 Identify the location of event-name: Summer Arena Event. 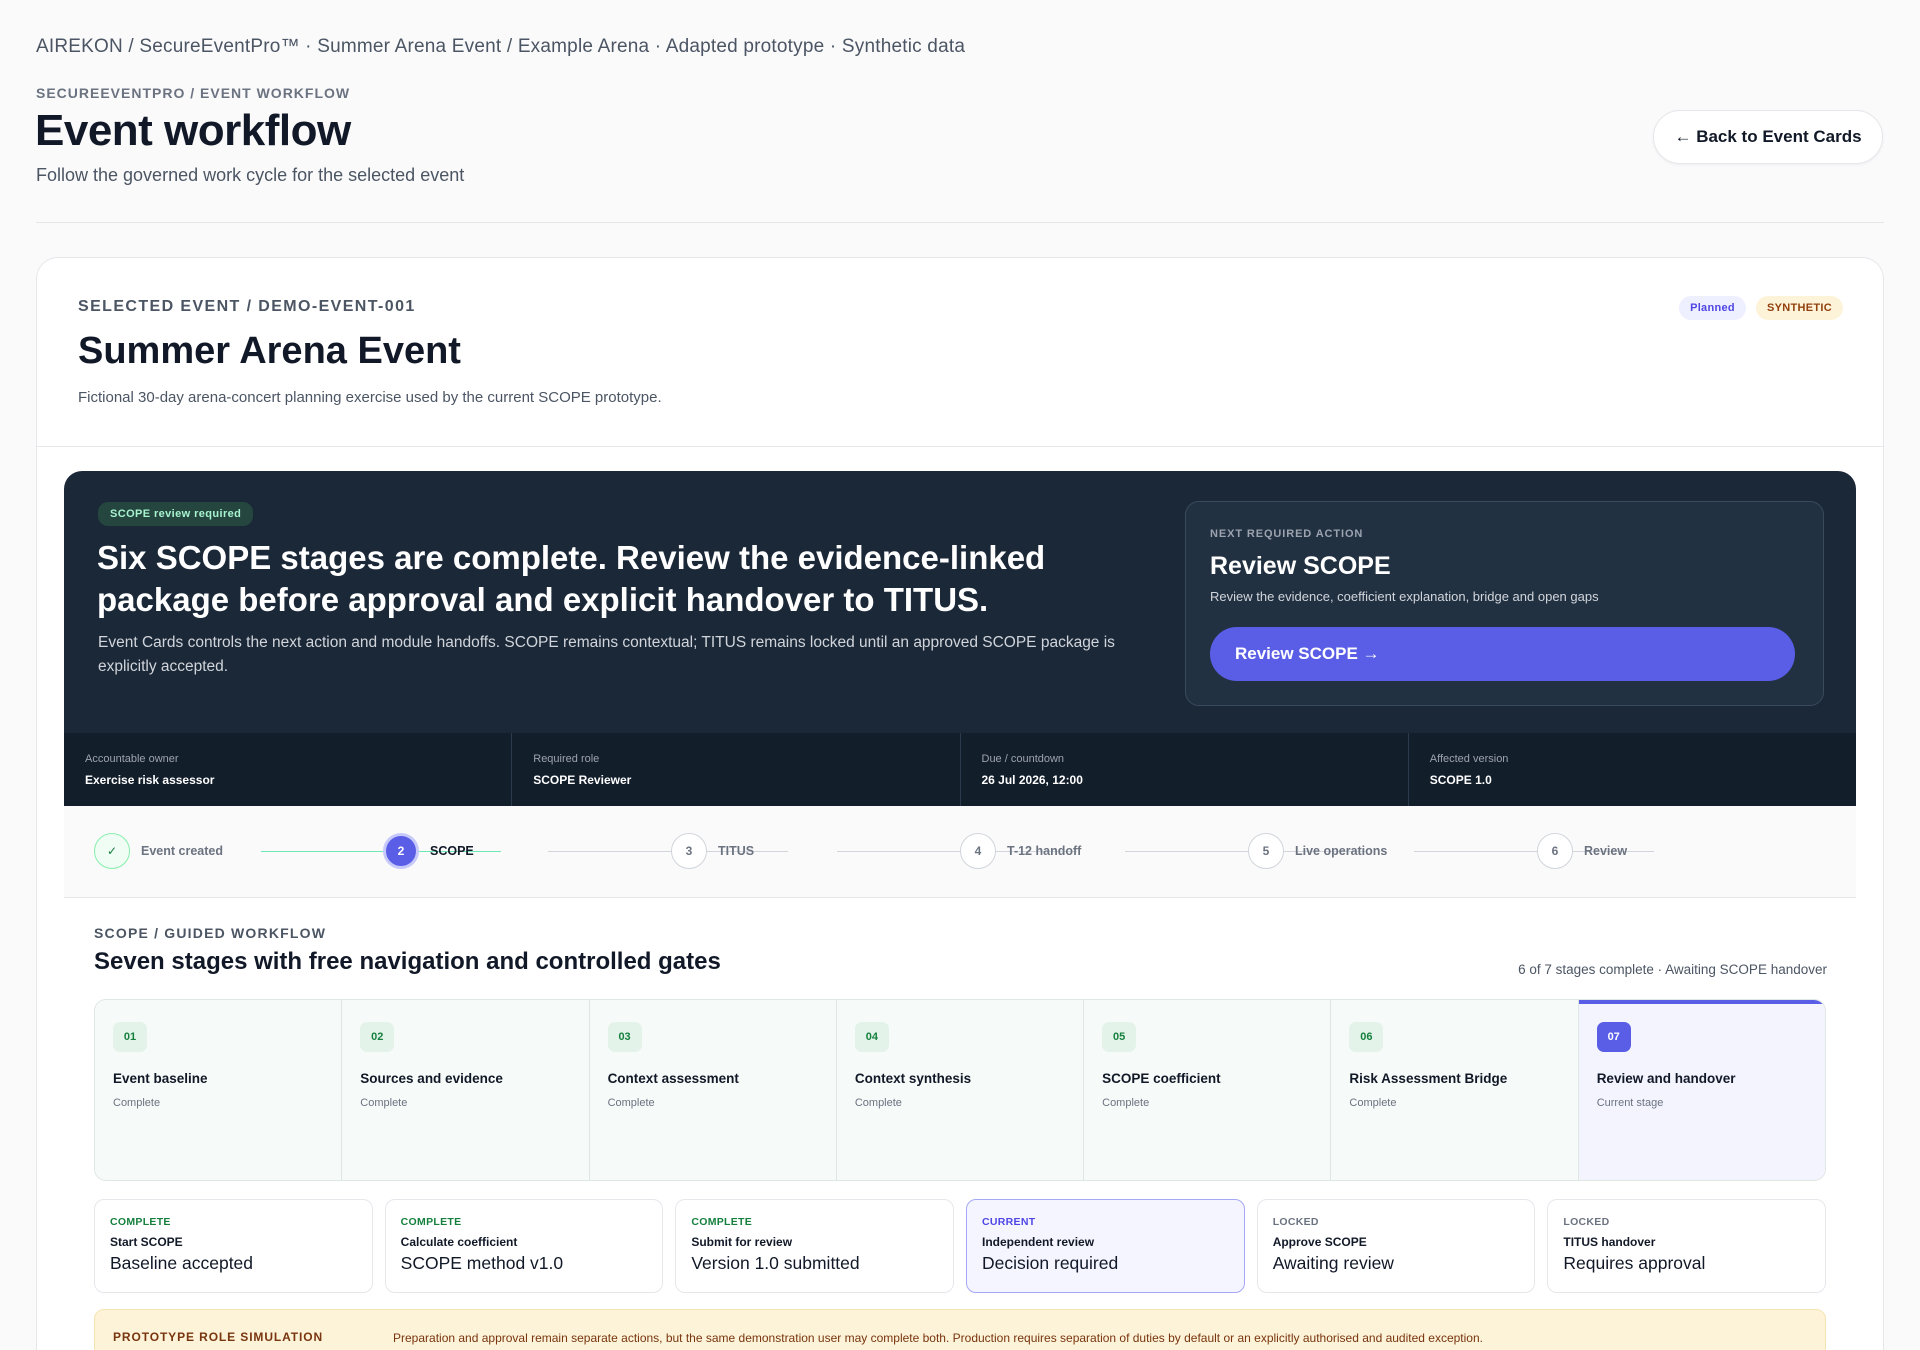
(269, 351).